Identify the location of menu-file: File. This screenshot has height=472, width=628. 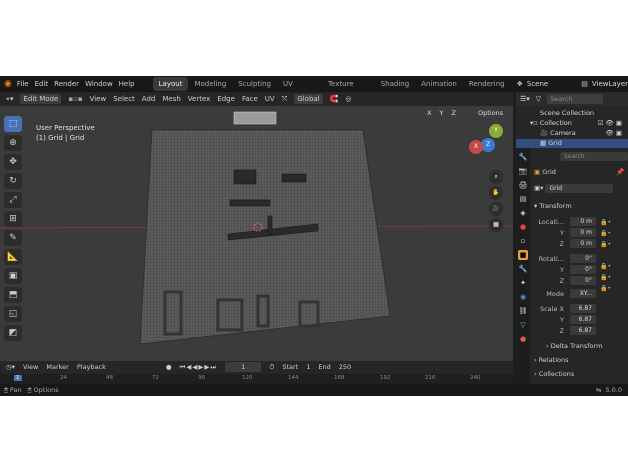
(26, 84).